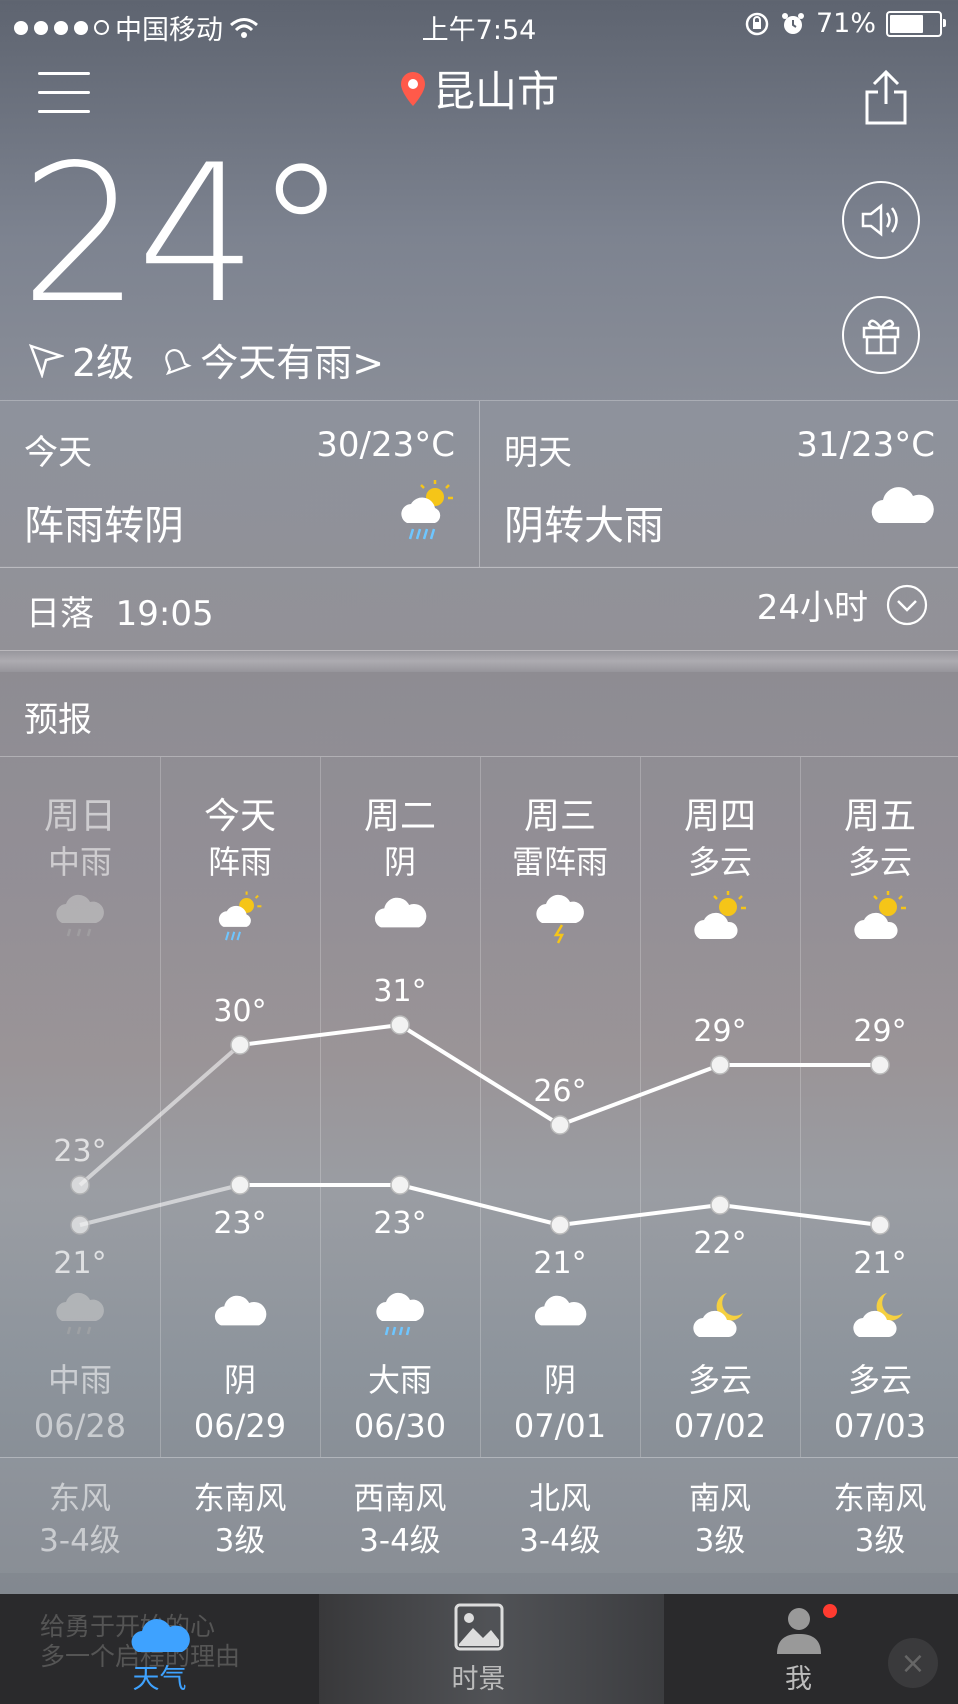 This screenshot has width=958, height=1704. I want to click on share-button, so click(886, 99).